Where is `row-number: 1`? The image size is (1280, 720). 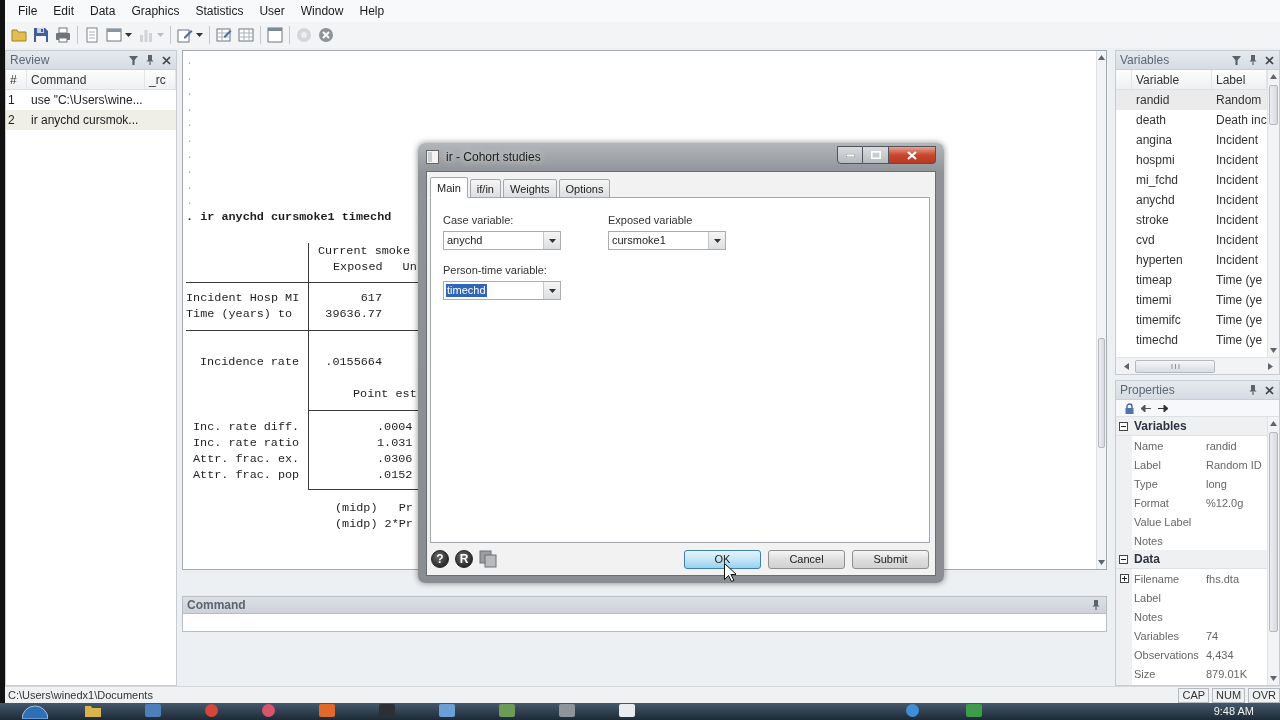
row-number: 1 is located at coordinates (11, 100).